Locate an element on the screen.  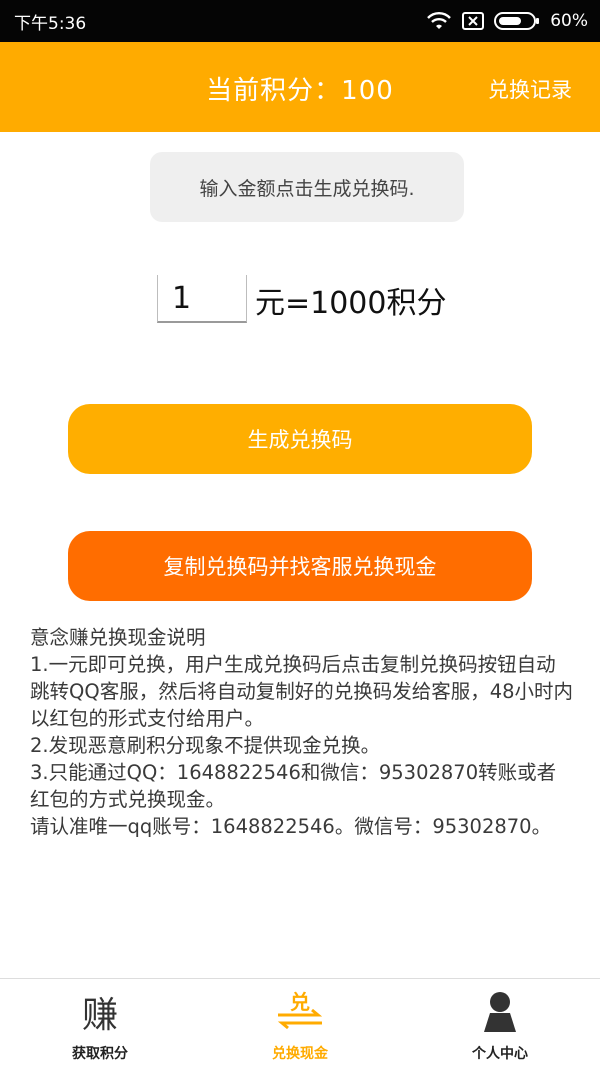
exchange-history-link: 兑换记录 is located at coordinates (530, 89).